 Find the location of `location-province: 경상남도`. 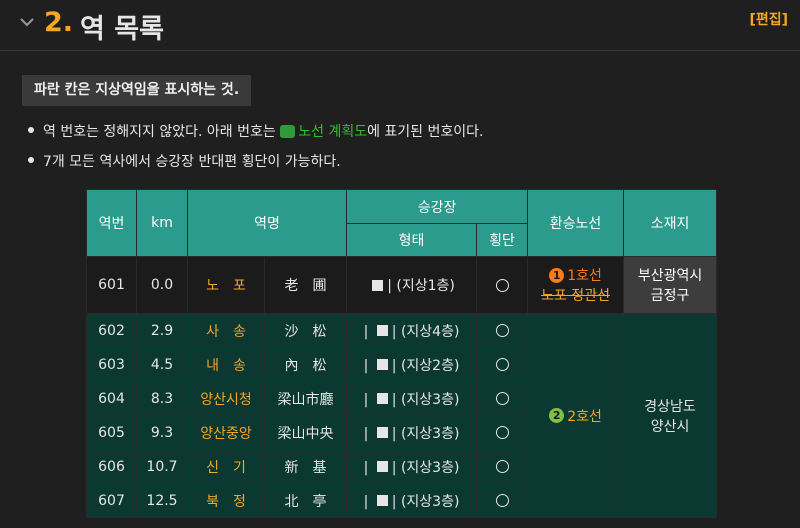

location-province: 경상남도 is located at coordinates (670, 406).